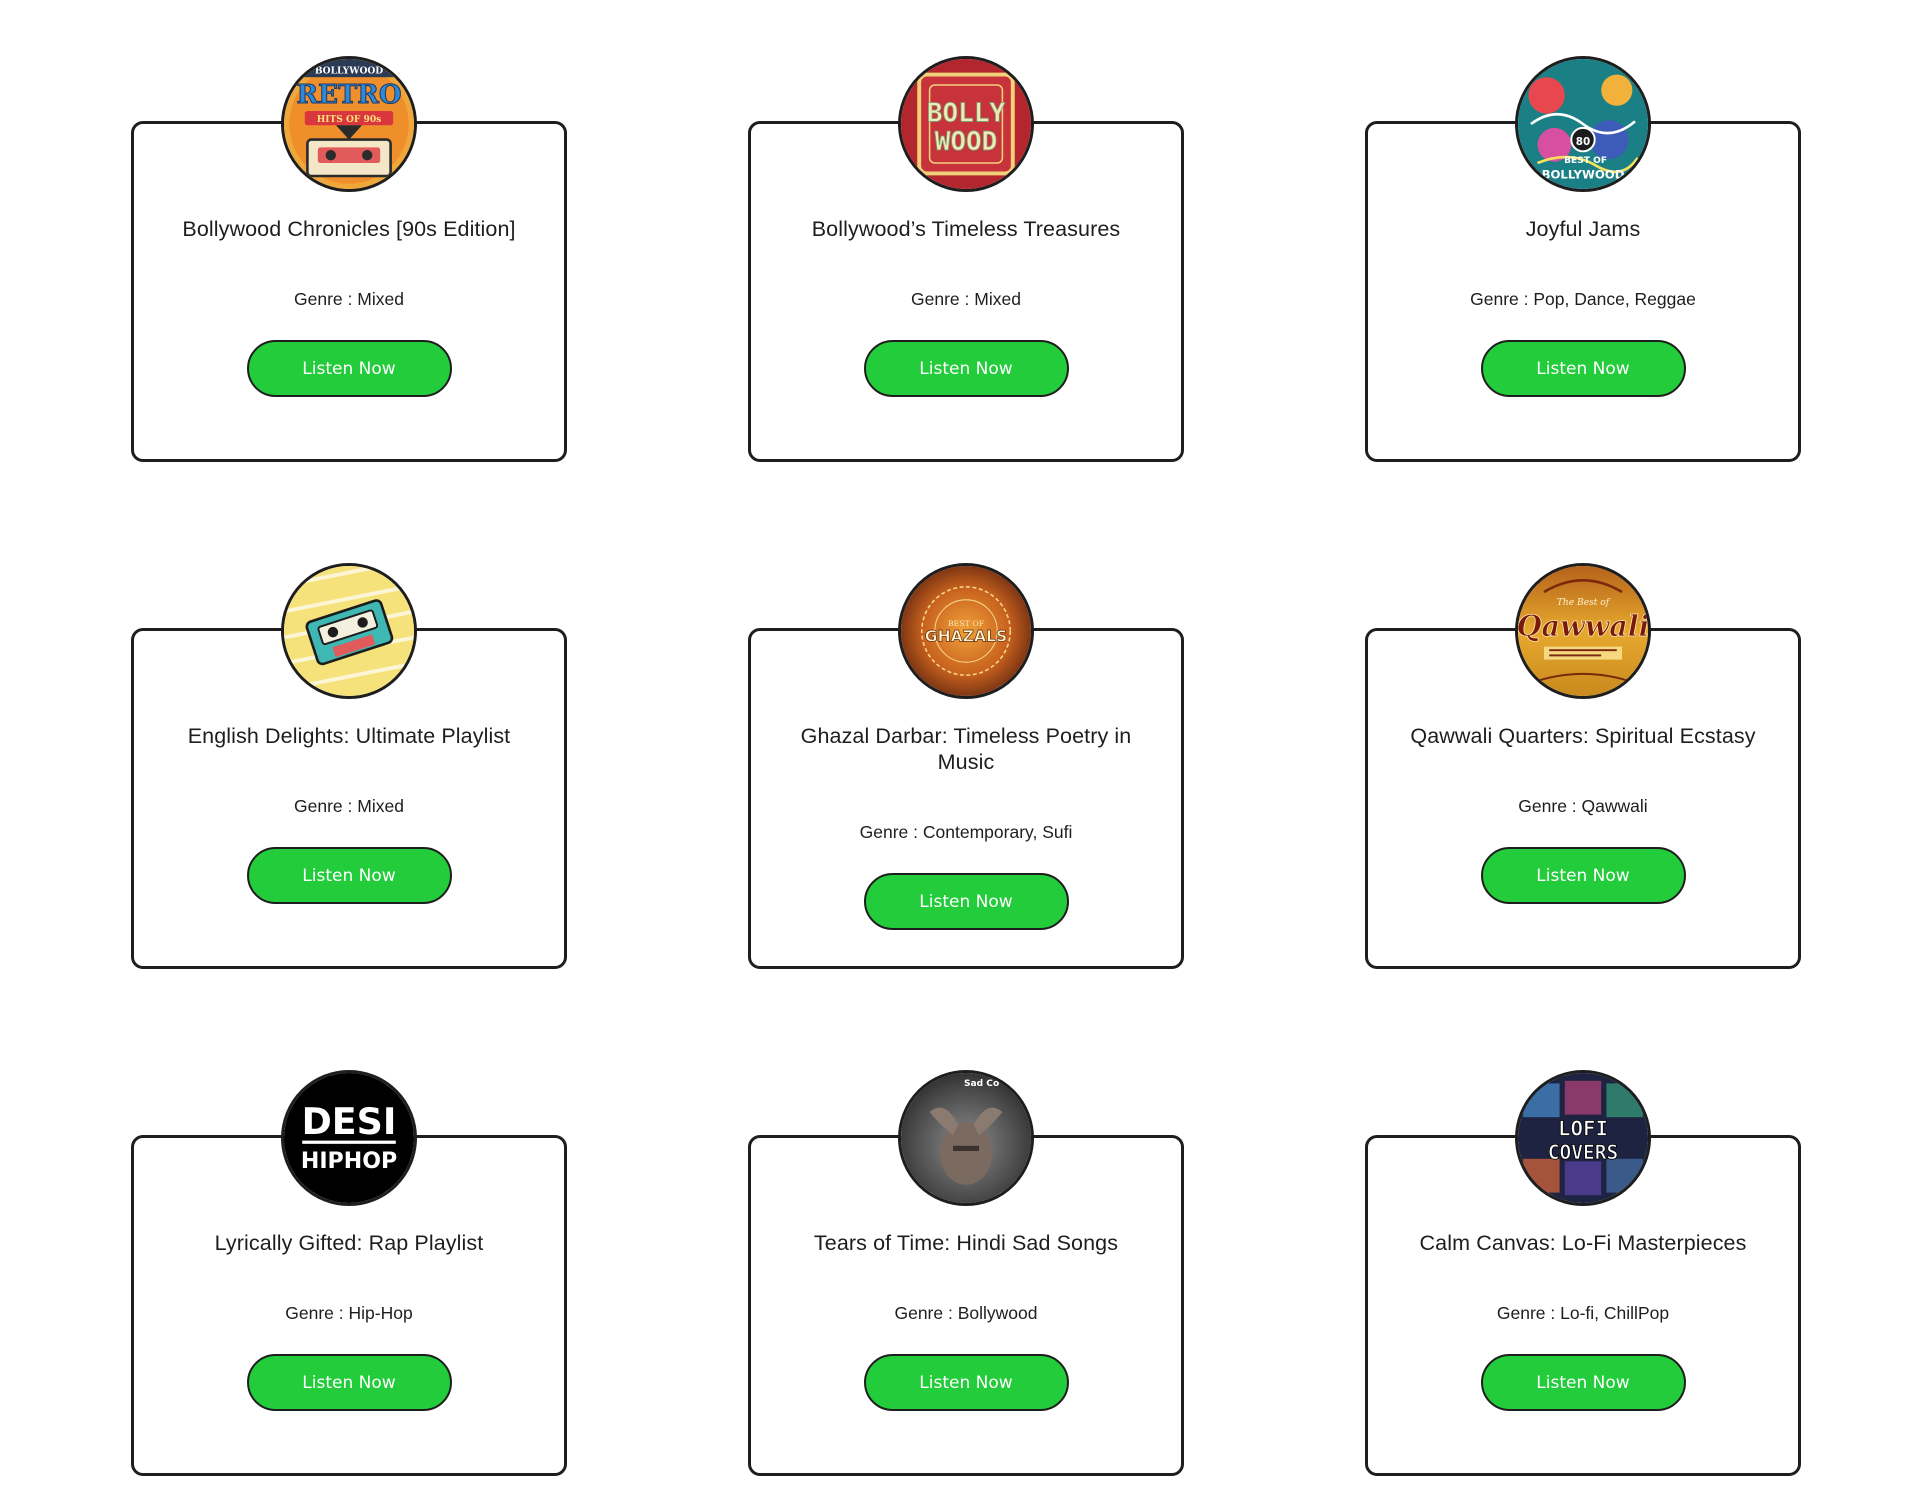  I want to click on best-of-bollywood-doodle-cover-icon: 80 BEST OF BOLLYWOOD, so click(1583, 124).